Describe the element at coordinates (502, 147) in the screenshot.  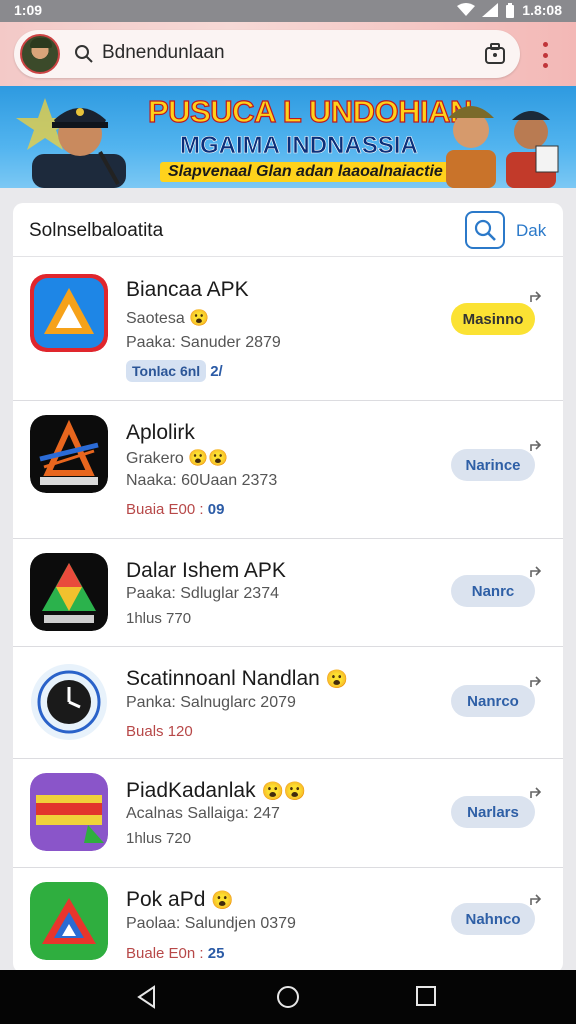
I see `people-illustration` at that location.